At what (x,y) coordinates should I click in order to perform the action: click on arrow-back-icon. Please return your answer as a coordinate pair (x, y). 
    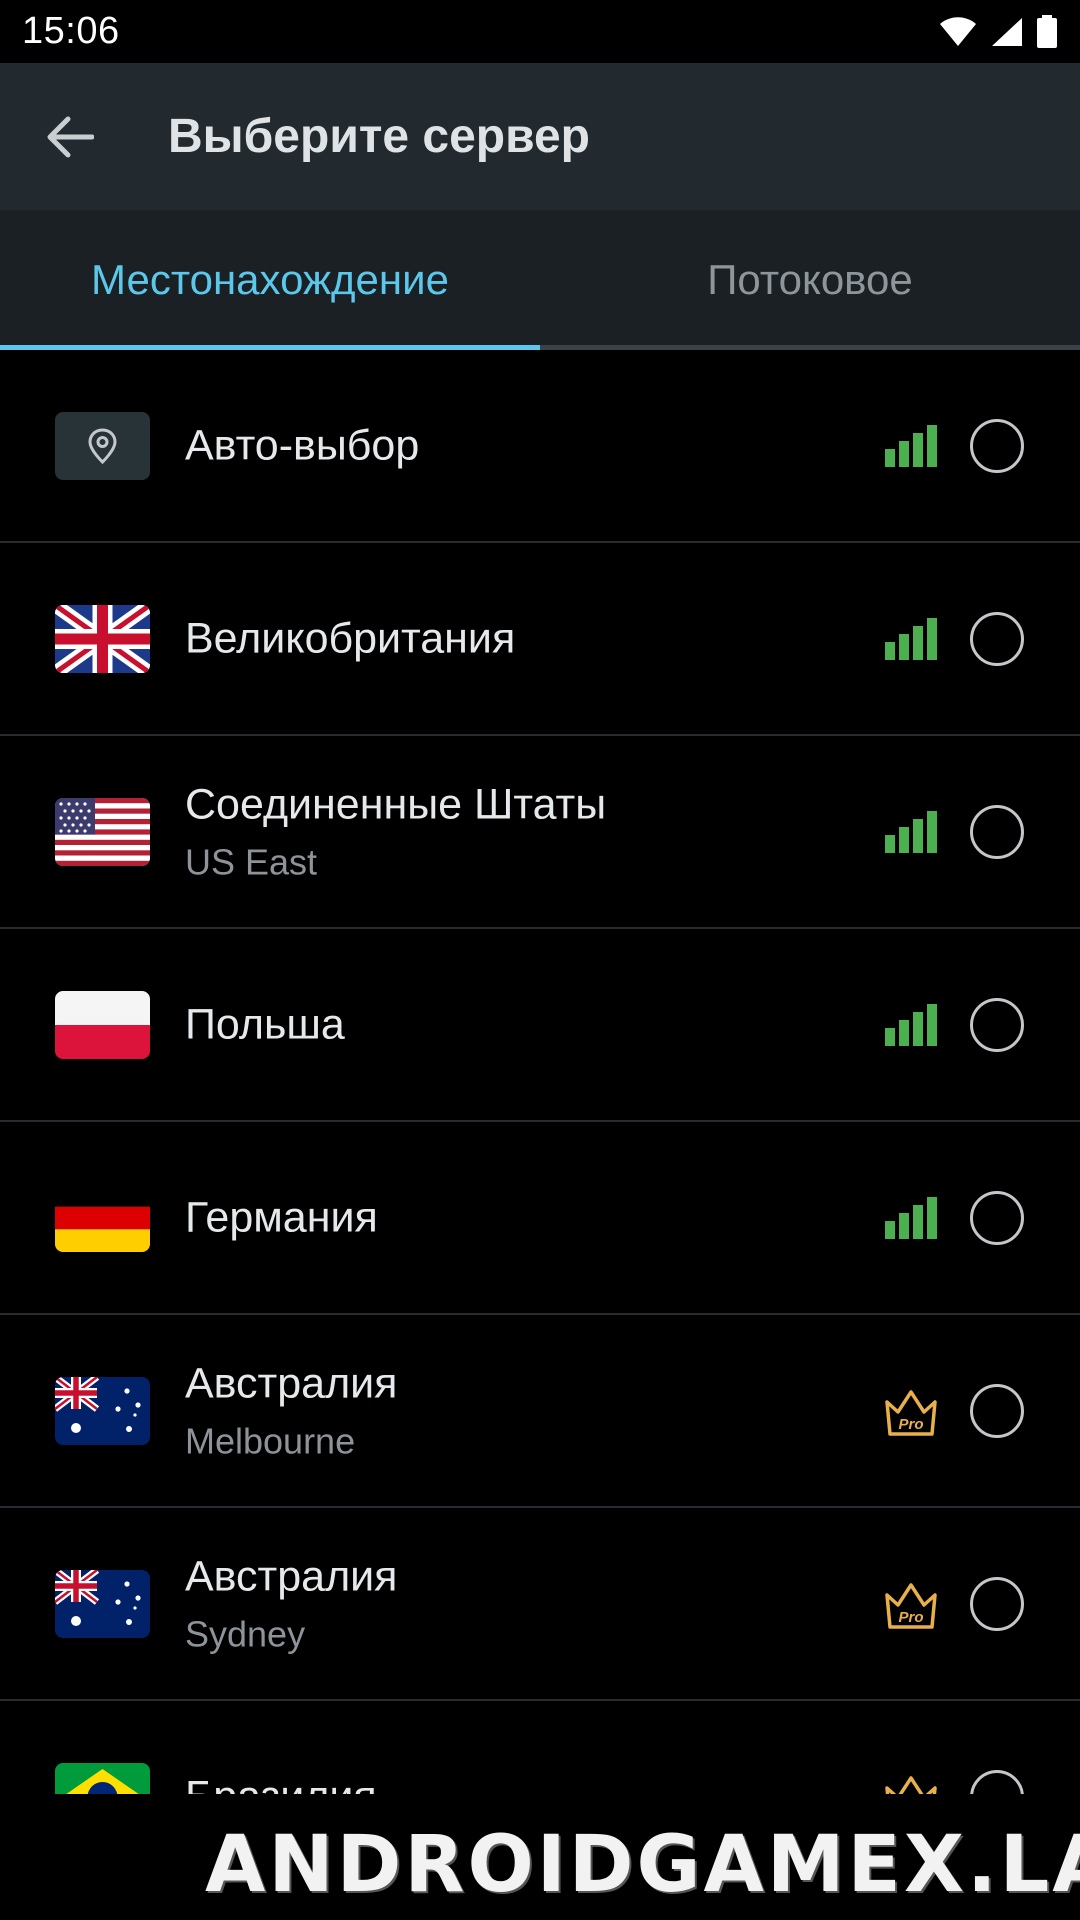
    Looking at the image, I should click on (70, 136).